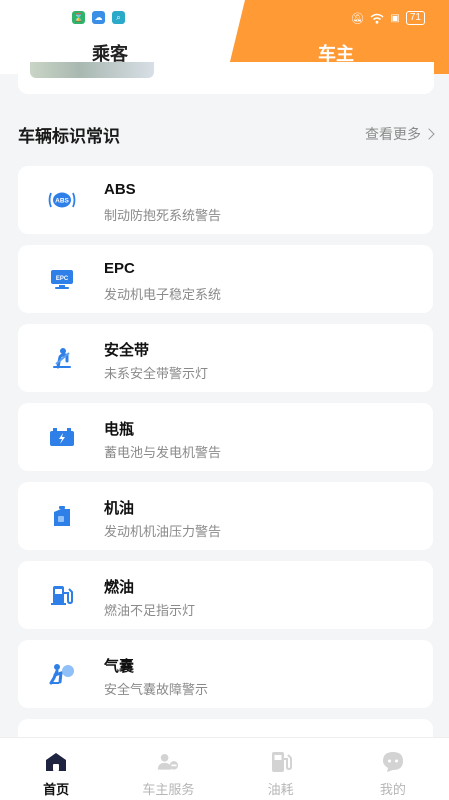 The width and height of the screenshot is (449, 800). Describe the element at coordinates (62, 437) in the screenshot. I see `battery-icon` at that location.